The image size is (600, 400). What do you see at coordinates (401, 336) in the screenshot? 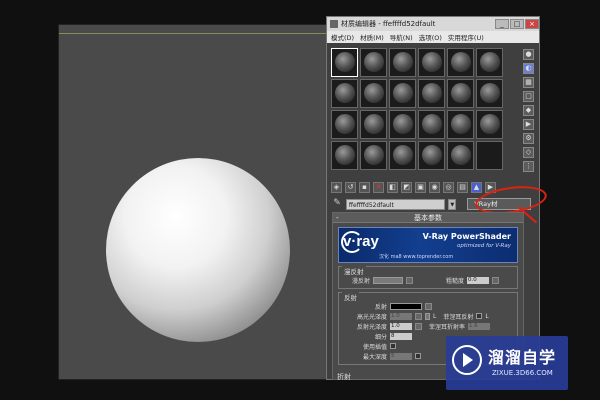
I see `subdivs-spinner: 8` at bounding box center [401, 336].